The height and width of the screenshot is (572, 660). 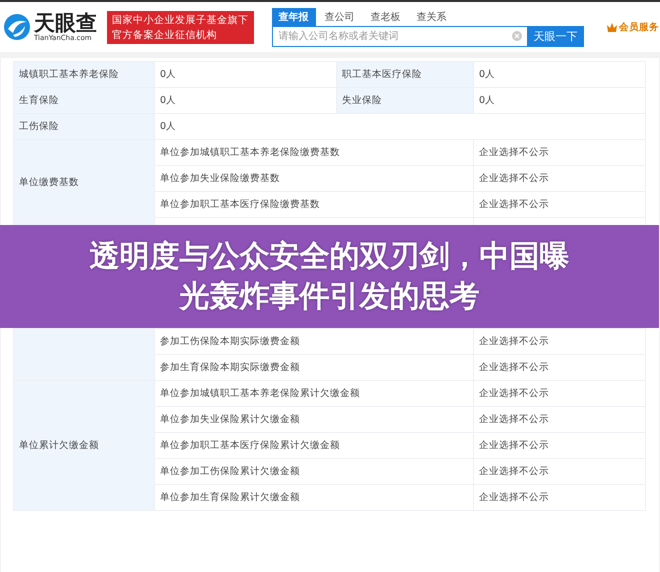 What do you see at coordinates (386, 17) in the screenshot?
I see `search-tab: 查老板` at bounding box center [386, 17].